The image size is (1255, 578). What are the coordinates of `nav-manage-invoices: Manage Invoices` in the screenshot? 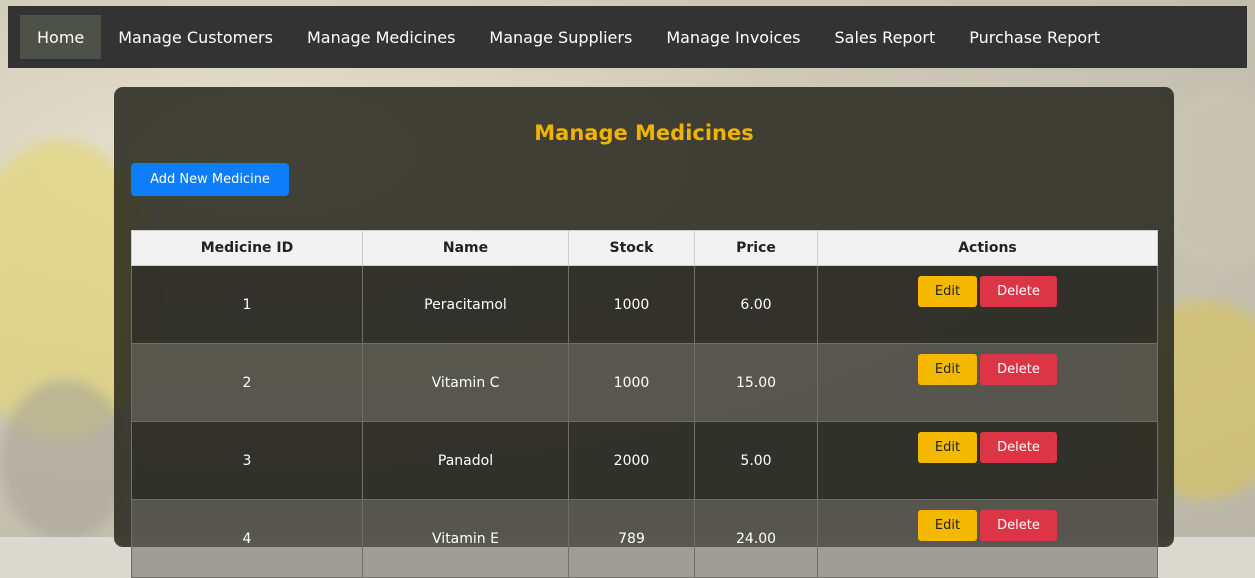 It's located at (733, 37).